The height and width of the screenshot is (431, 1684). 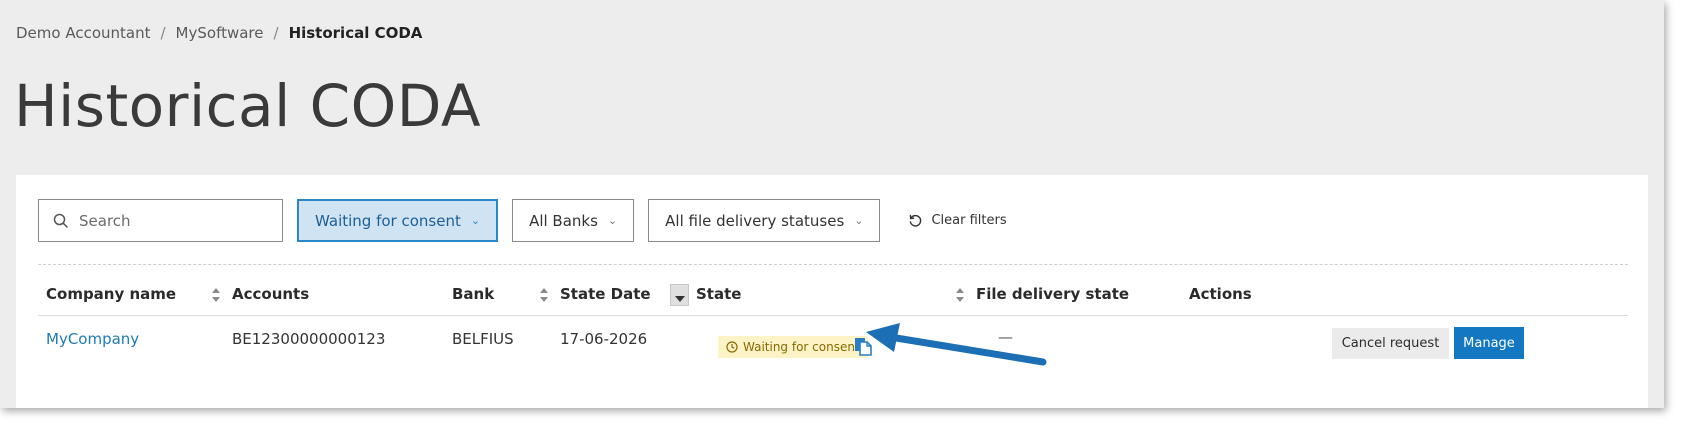 I want to click on breadcrumb-item-current: Historical CODA, so click(x=355, y=33).